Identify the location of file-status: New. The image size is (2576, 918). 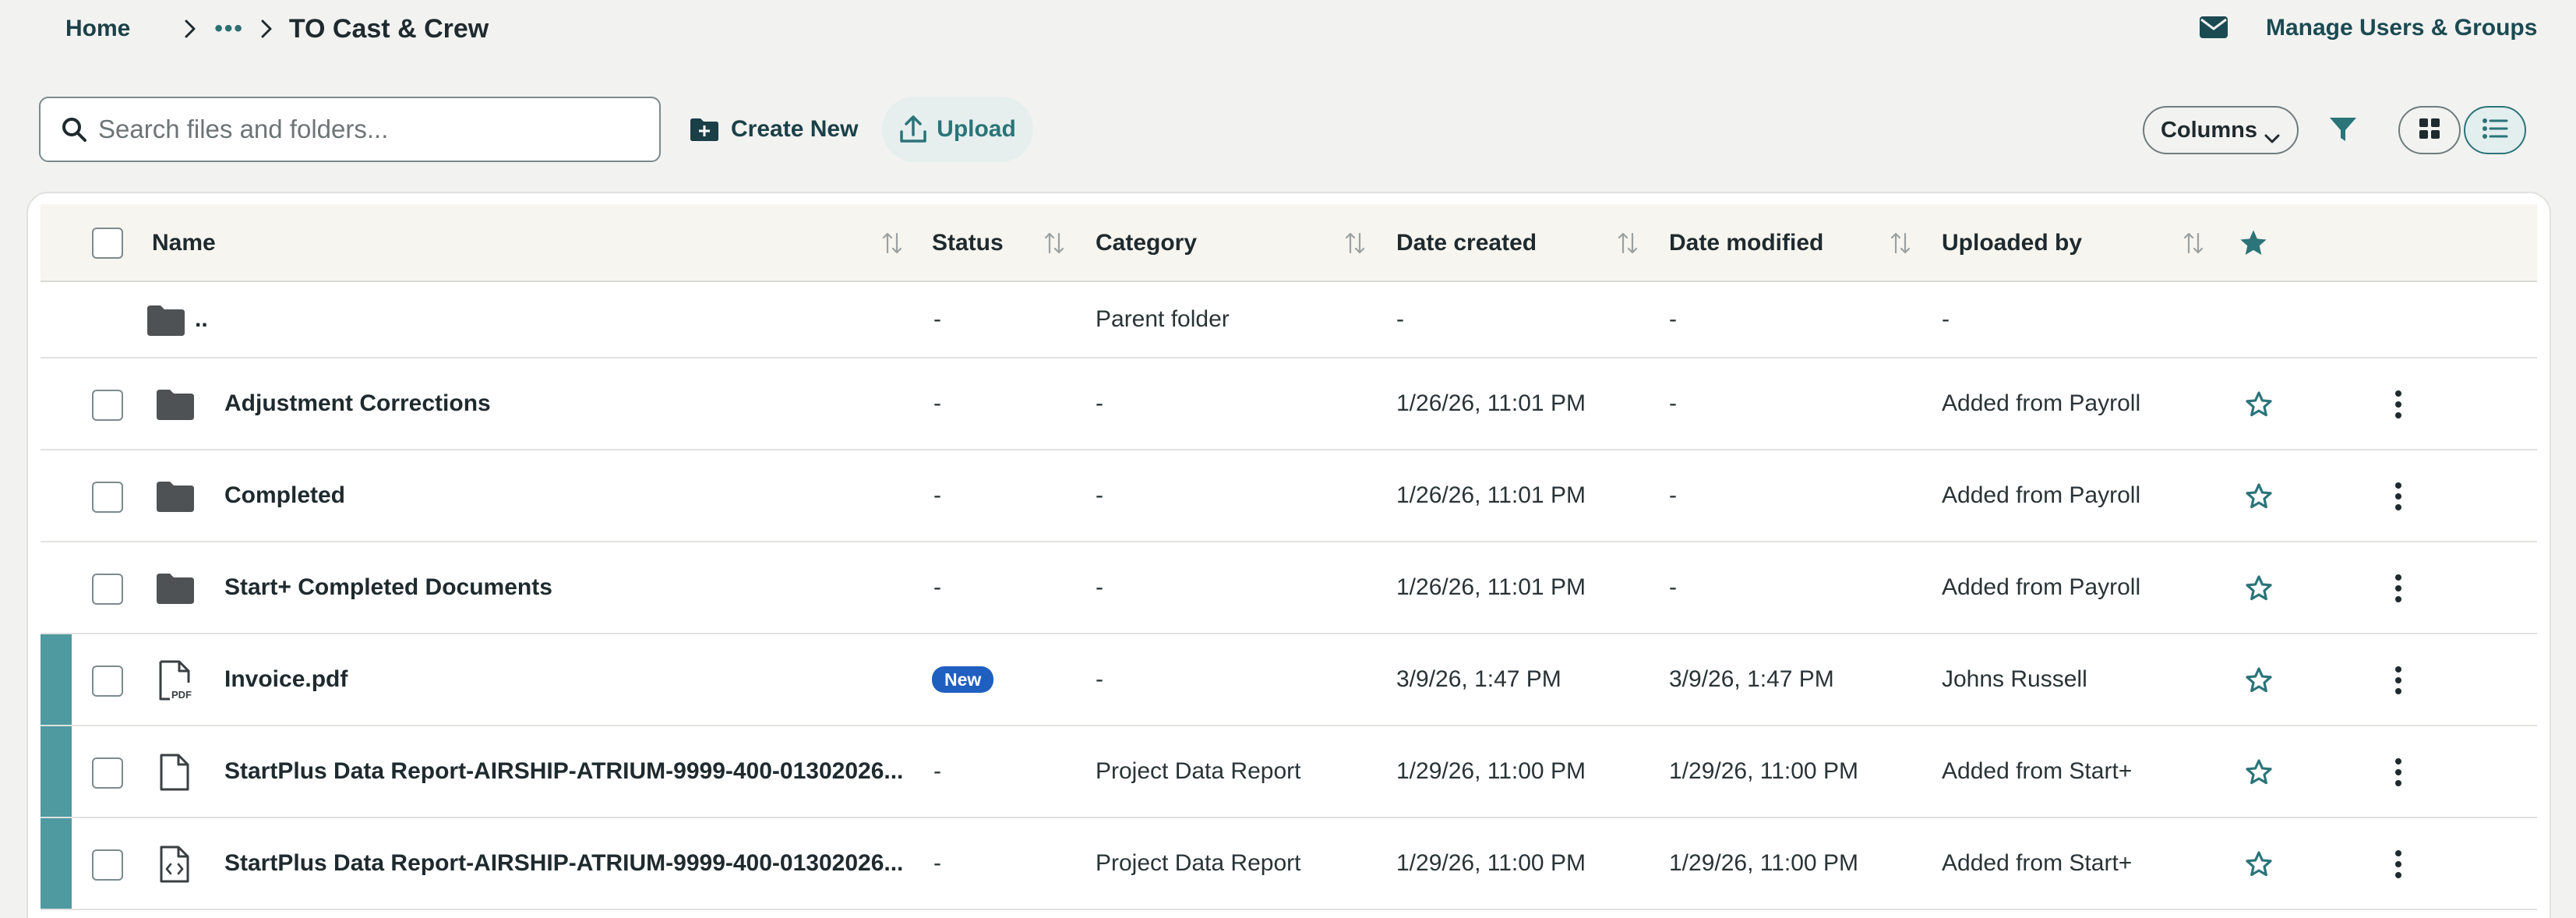
(963, 680).